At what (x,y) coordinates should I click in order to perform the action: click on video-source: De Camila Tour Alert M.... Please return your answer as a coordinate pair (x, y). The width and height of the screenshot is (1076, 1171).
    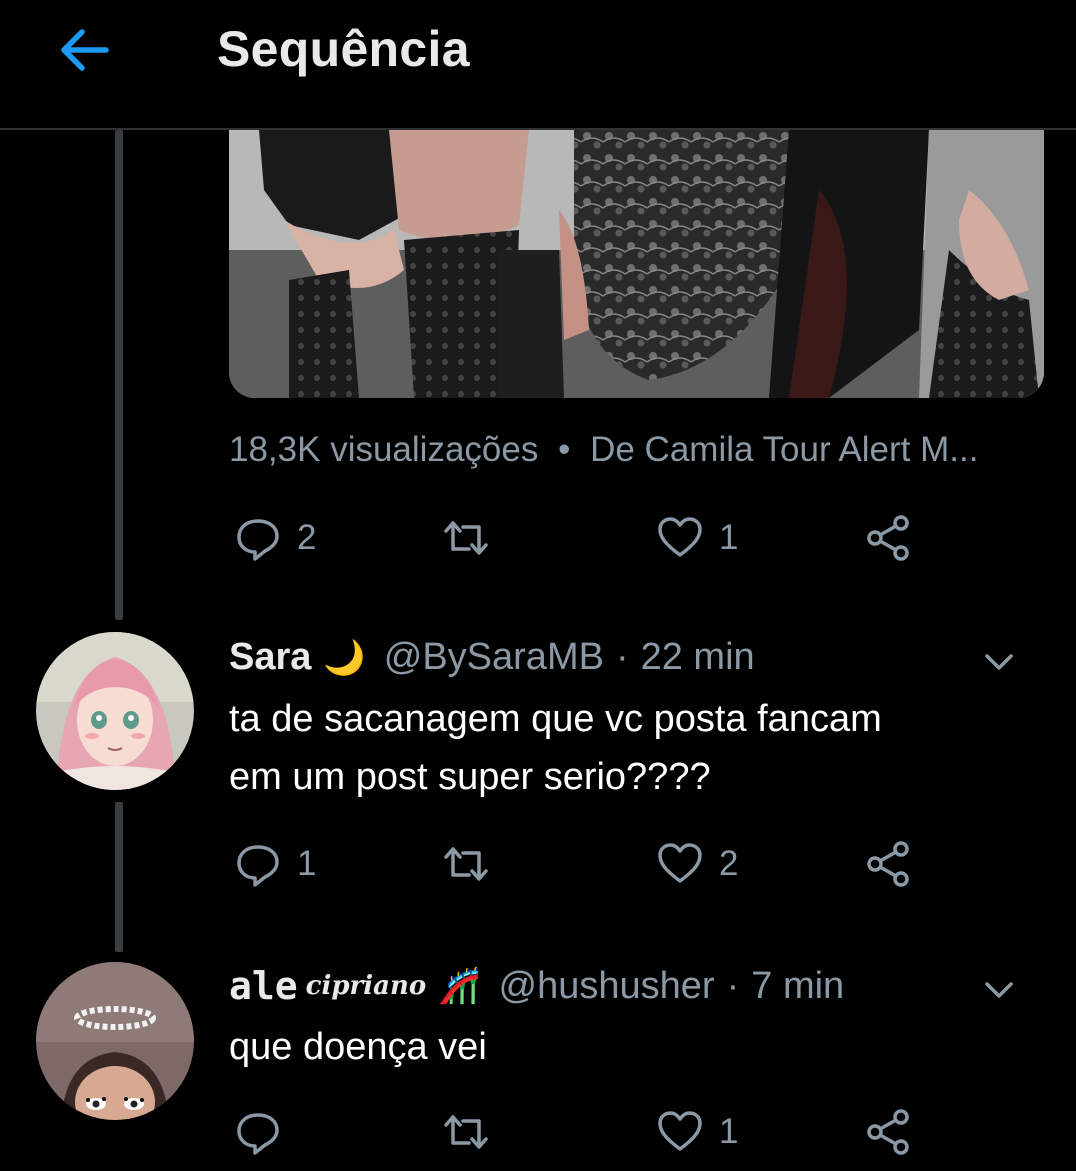
    Looking at the image, I should click on (784, 449).